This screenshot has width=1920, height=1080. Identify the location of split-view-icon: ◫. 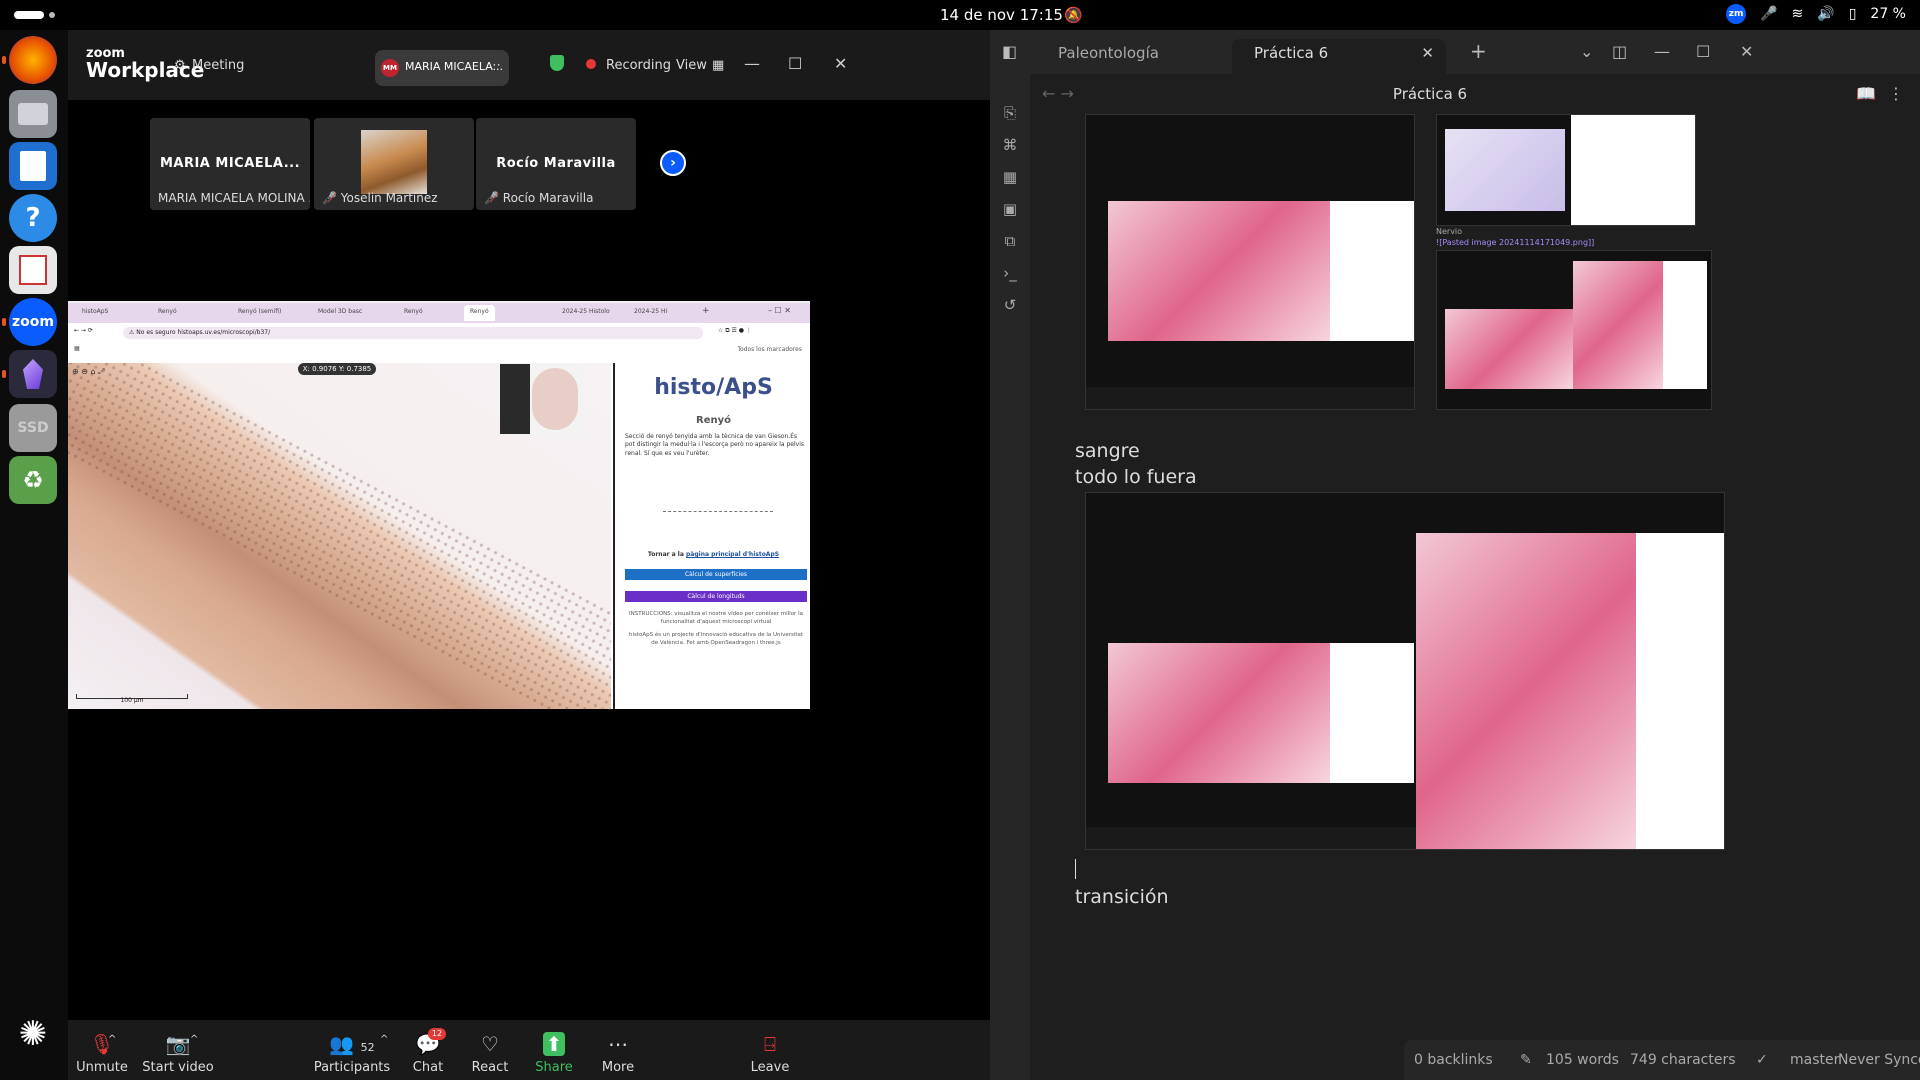
(1619, 51).